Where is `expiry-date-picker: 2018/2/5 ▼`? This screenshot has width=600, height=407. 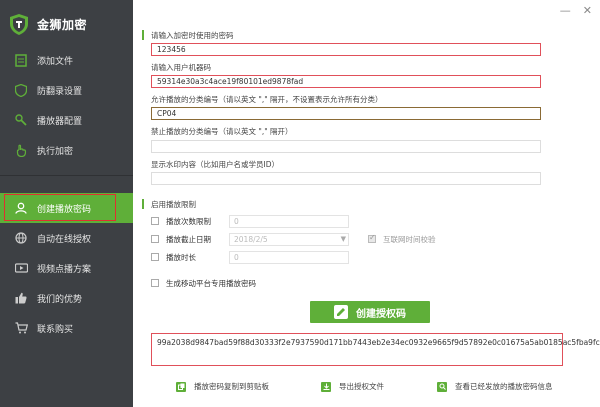 expiry-date-picker: 2018/2/5 ▼ is located at coordinates (289, 239).